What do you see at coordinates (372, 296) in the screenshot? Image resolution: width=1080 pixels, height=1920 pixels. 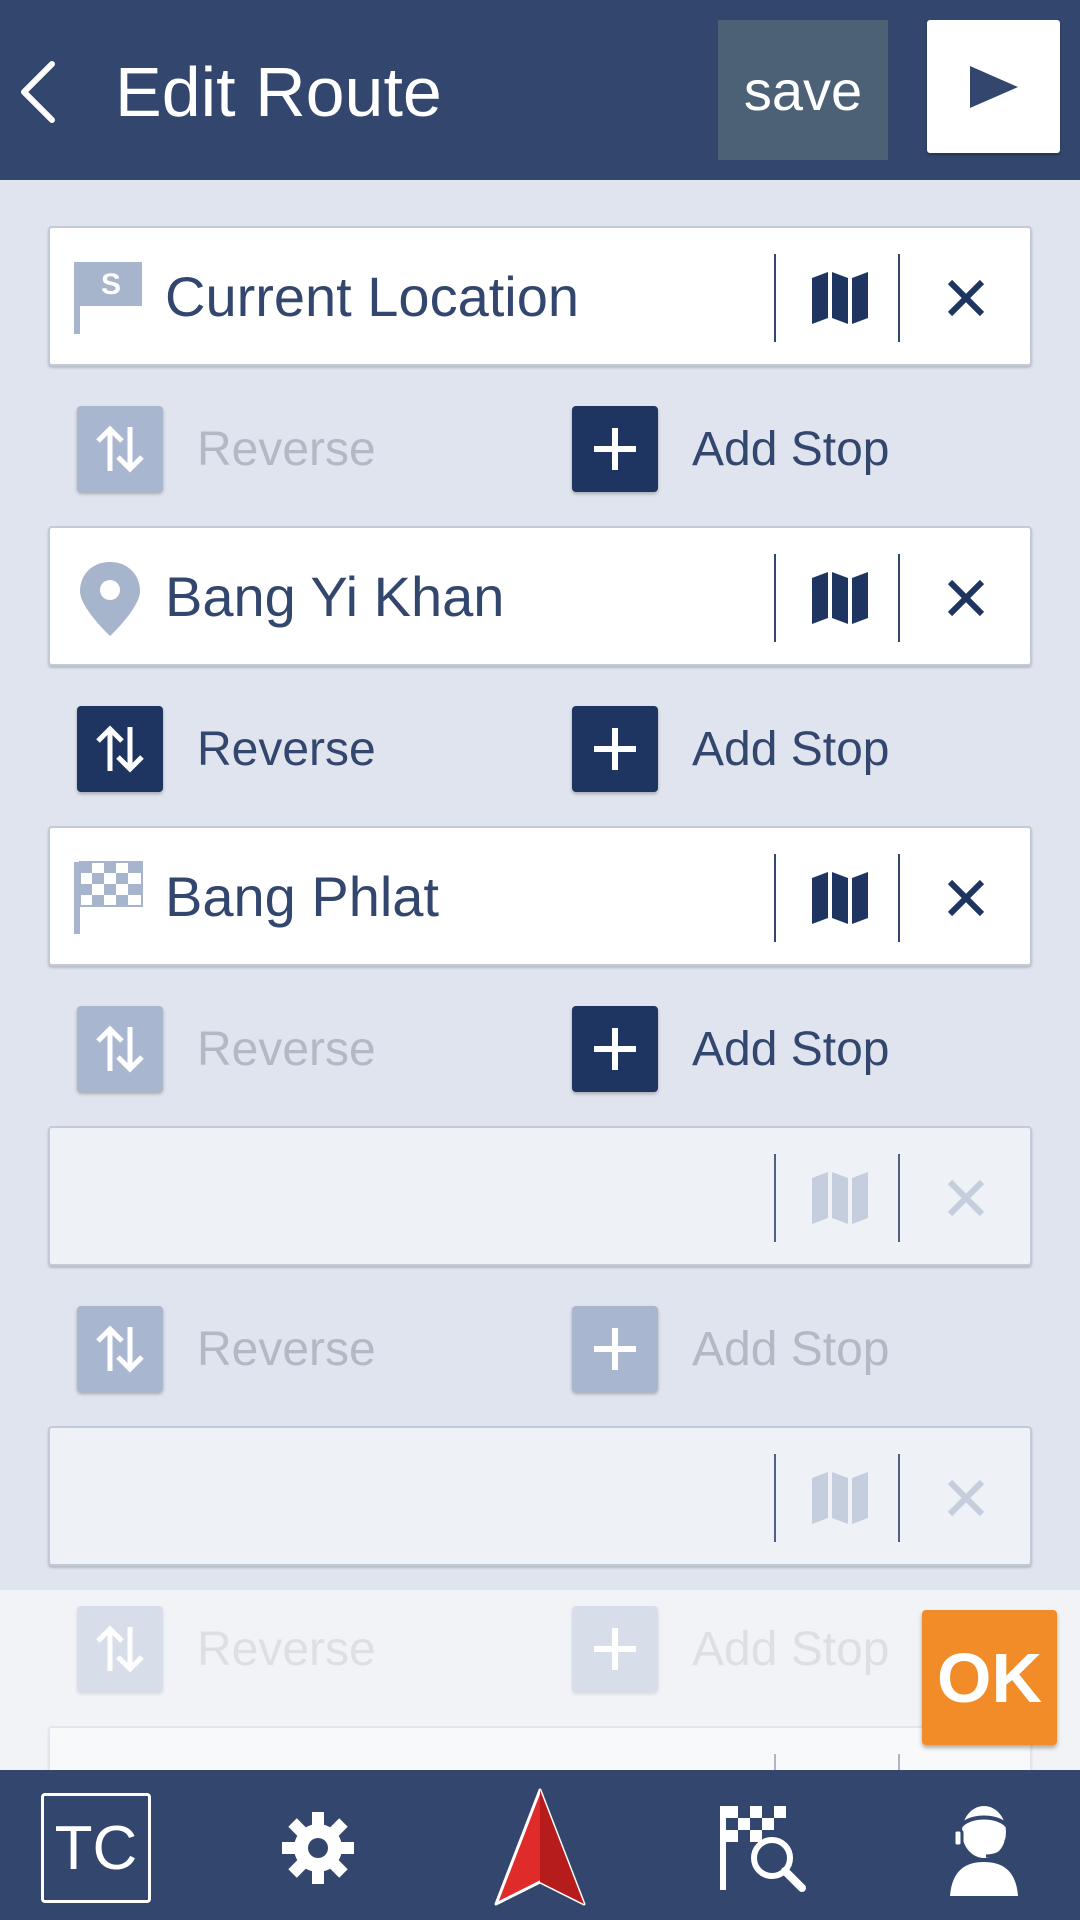 I see `stop-name: Current Location` at bounding box center [372, 296].